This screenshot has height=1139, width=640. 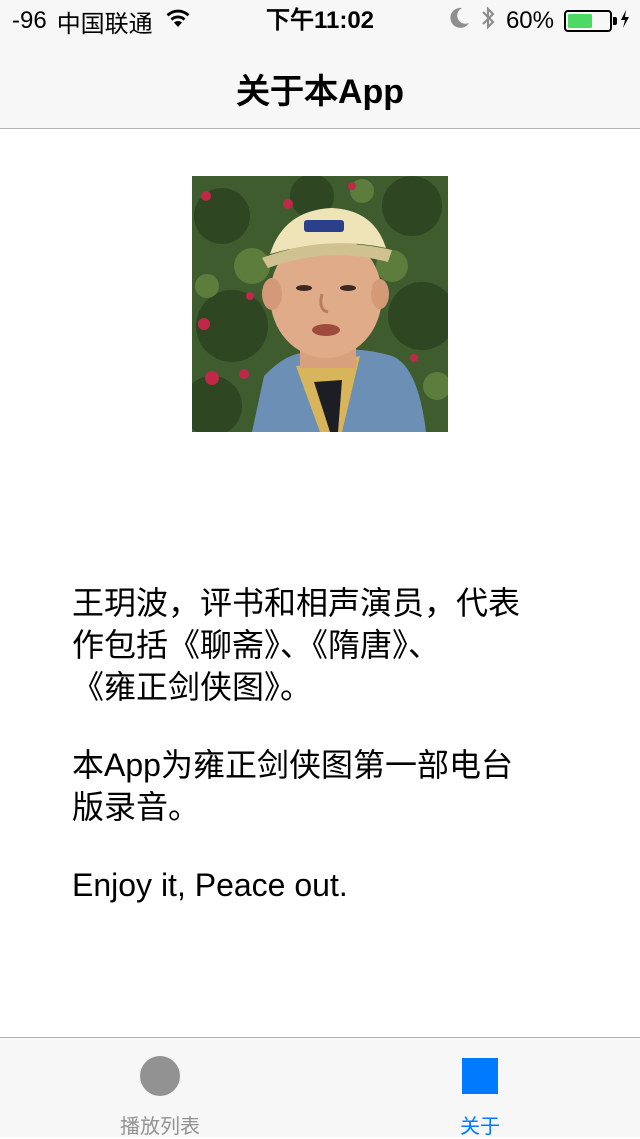 What do you see at coordinates (320, 304) in the screenshot?
I see `portrait-photo` at bounding box center [320, 304].